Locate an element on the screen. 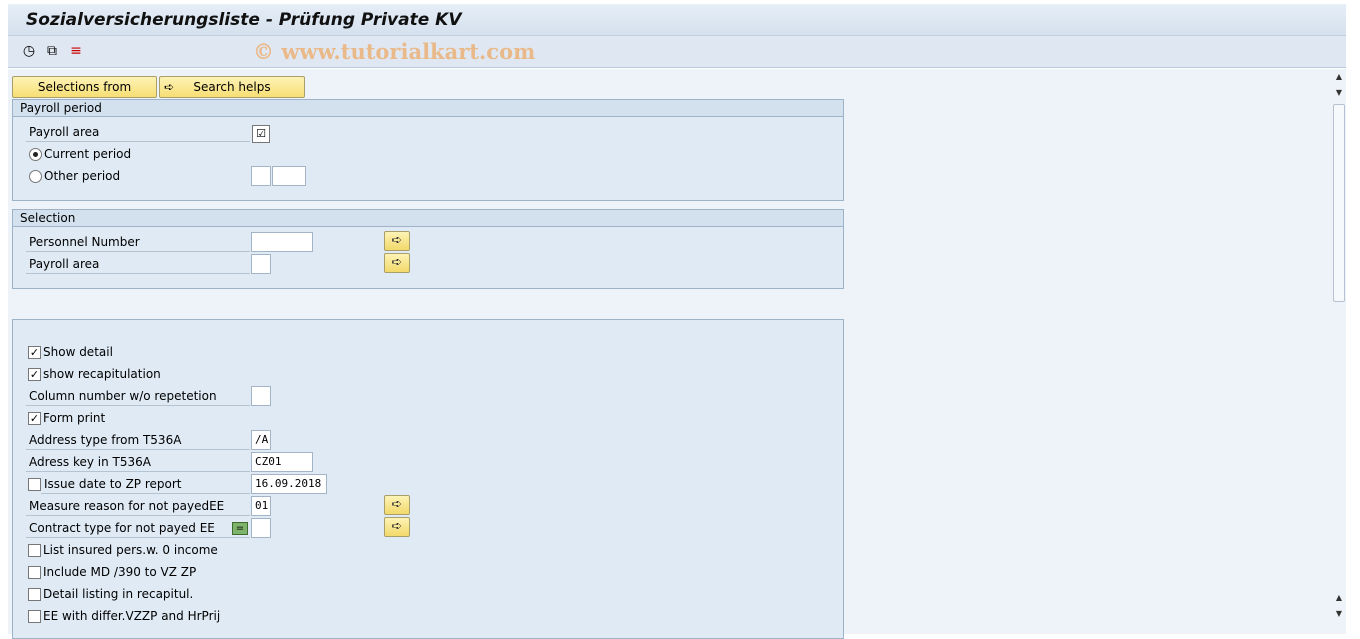 The width and height of the screenshot is (1360, 639). contract-type-label: Contract type for not payed EE is located at coordinates (138, 528).